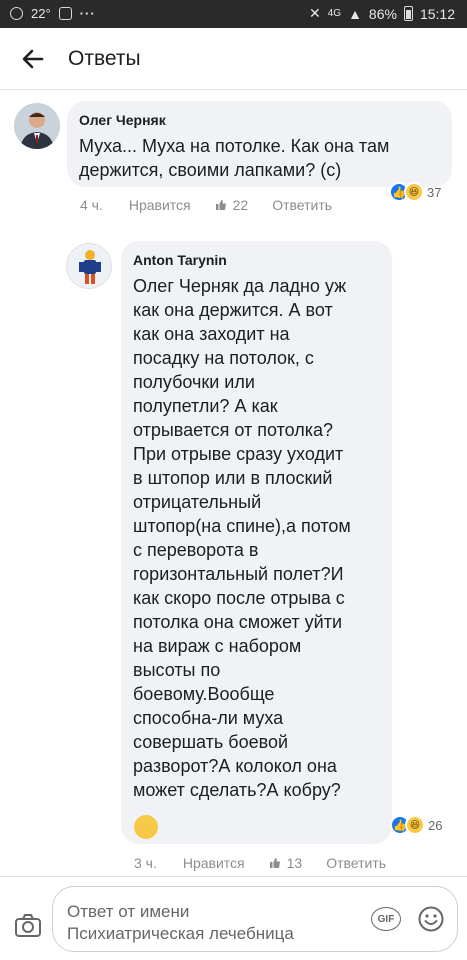 The image size is (467, 960). What do you see at coordinates (28, 926) in the screenshot?
I see `camera-icon` at bounding box center [28, 926].